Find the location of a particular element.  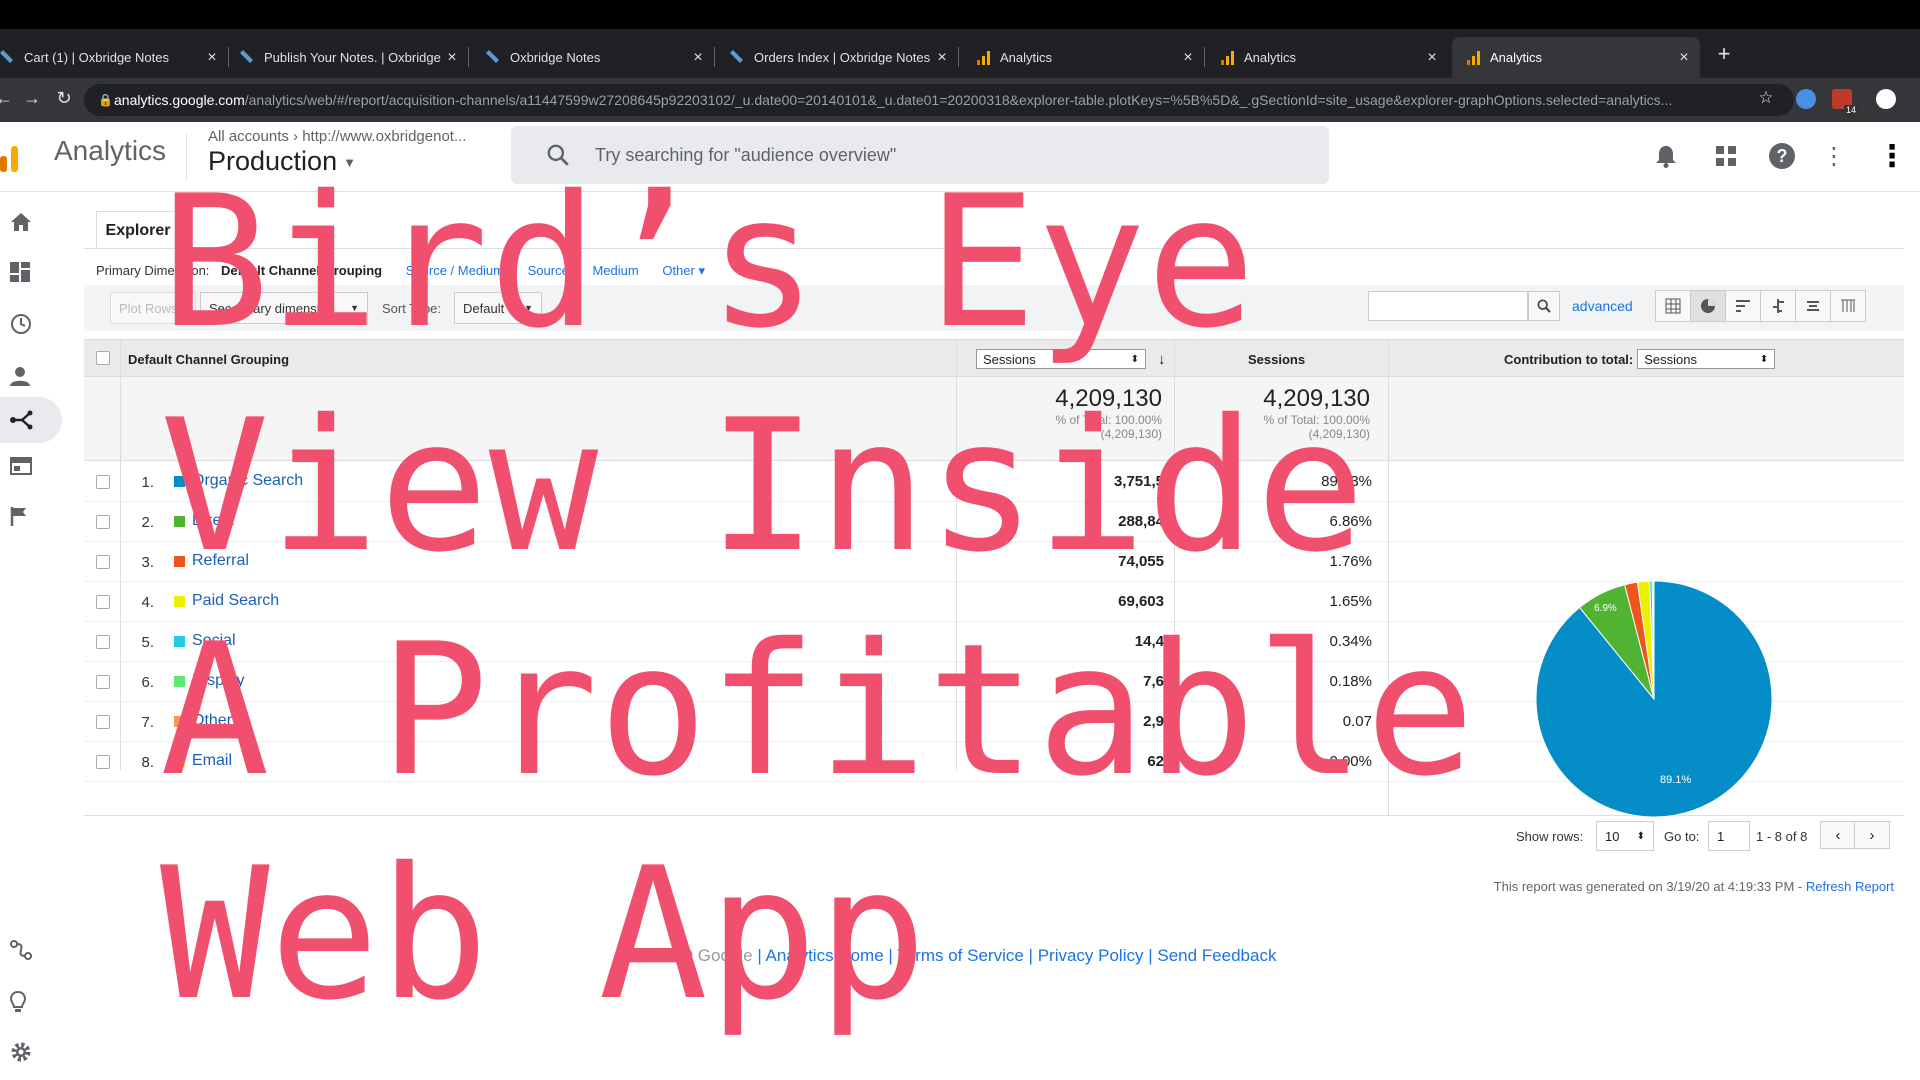

footer-link-terms: Terms of Service is located at coordinates (960, 955).